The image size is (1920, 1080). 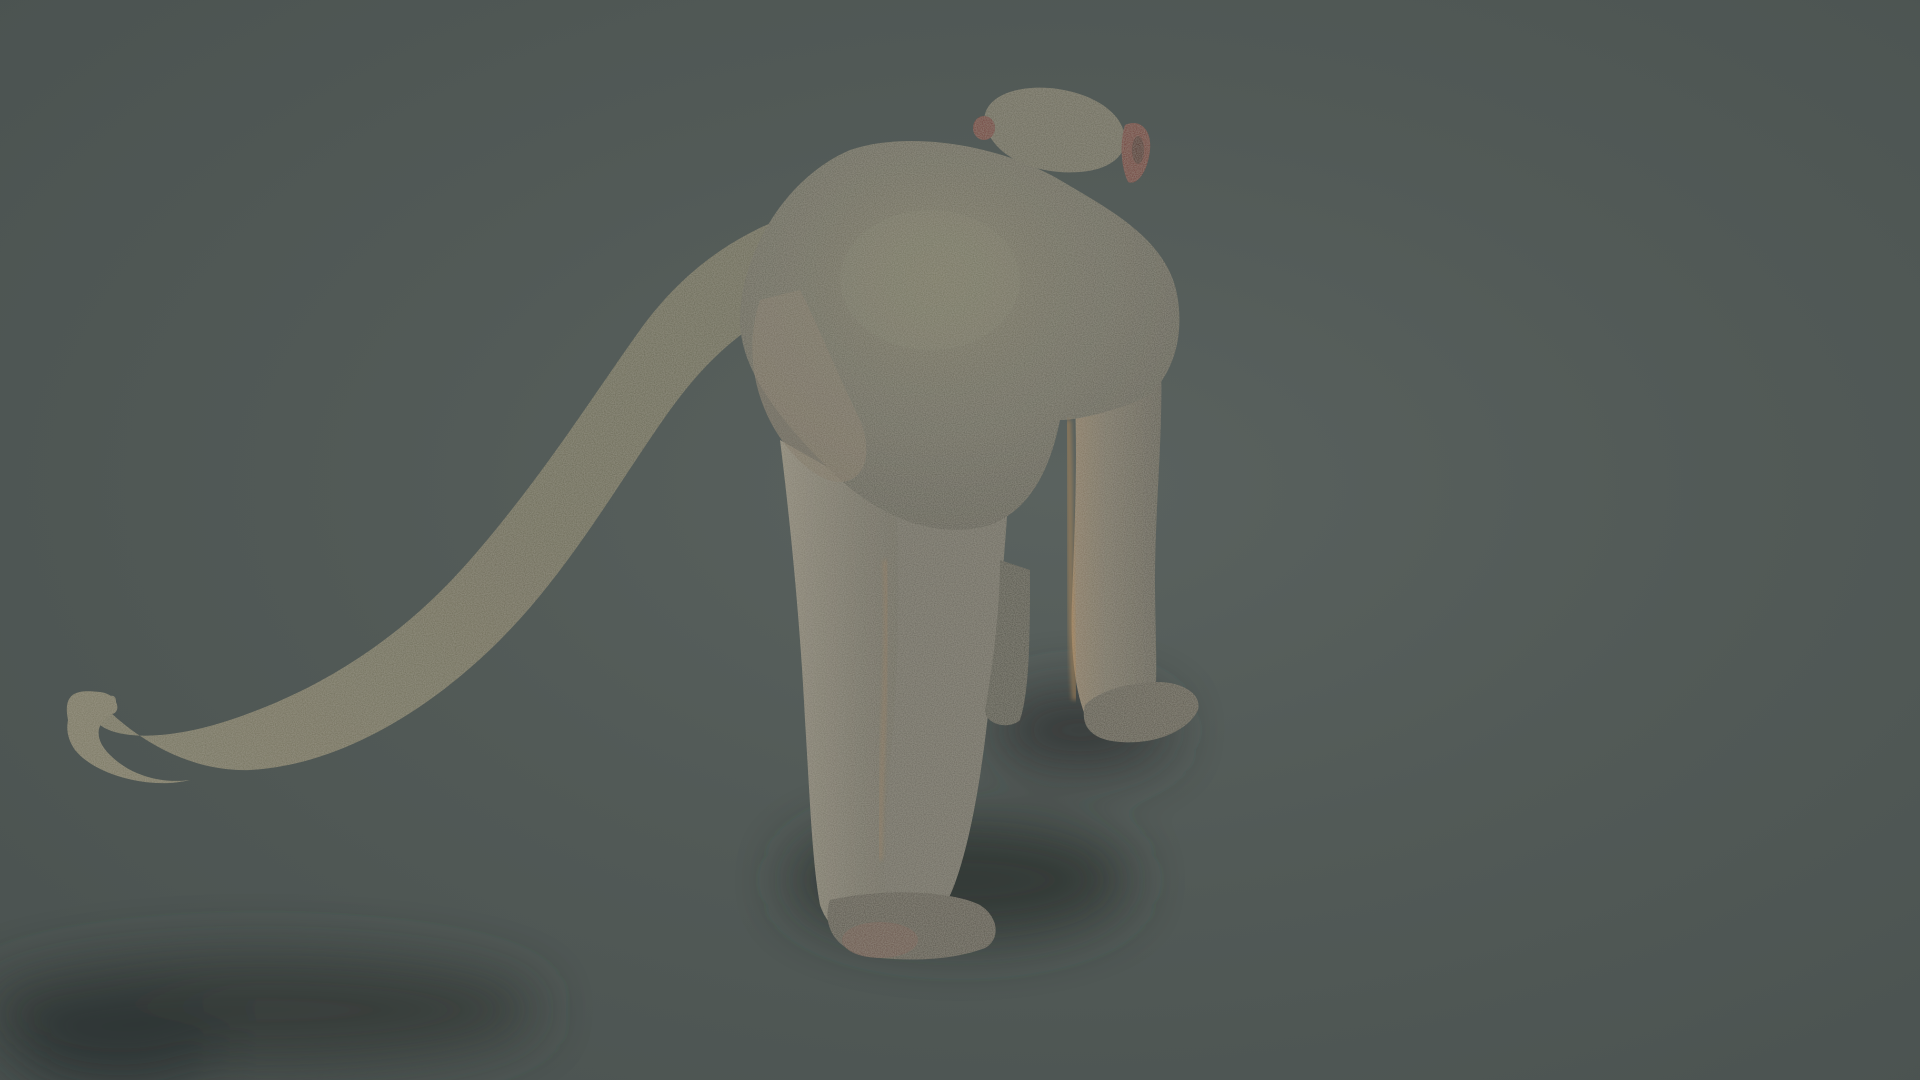 I want to click on hip-highlight, so click(x=930, y=280).